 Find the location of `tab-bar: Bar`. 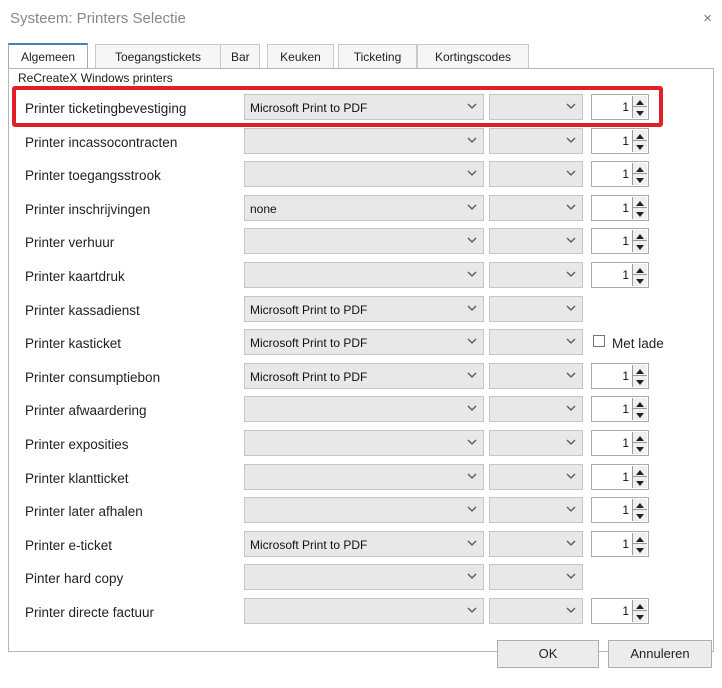

tab-bar: Bar is located at coordinates (240, 56).